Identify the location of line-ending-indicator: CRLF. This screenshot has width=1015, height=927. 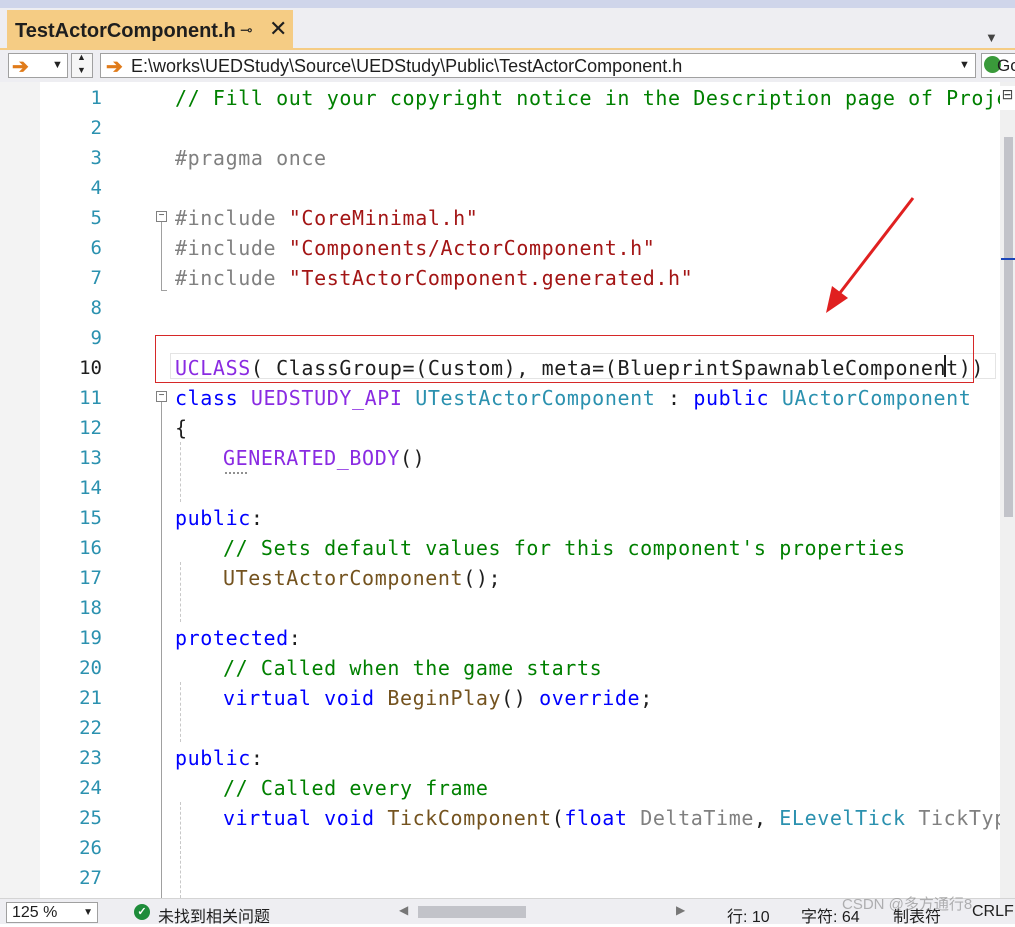
(993, 912).